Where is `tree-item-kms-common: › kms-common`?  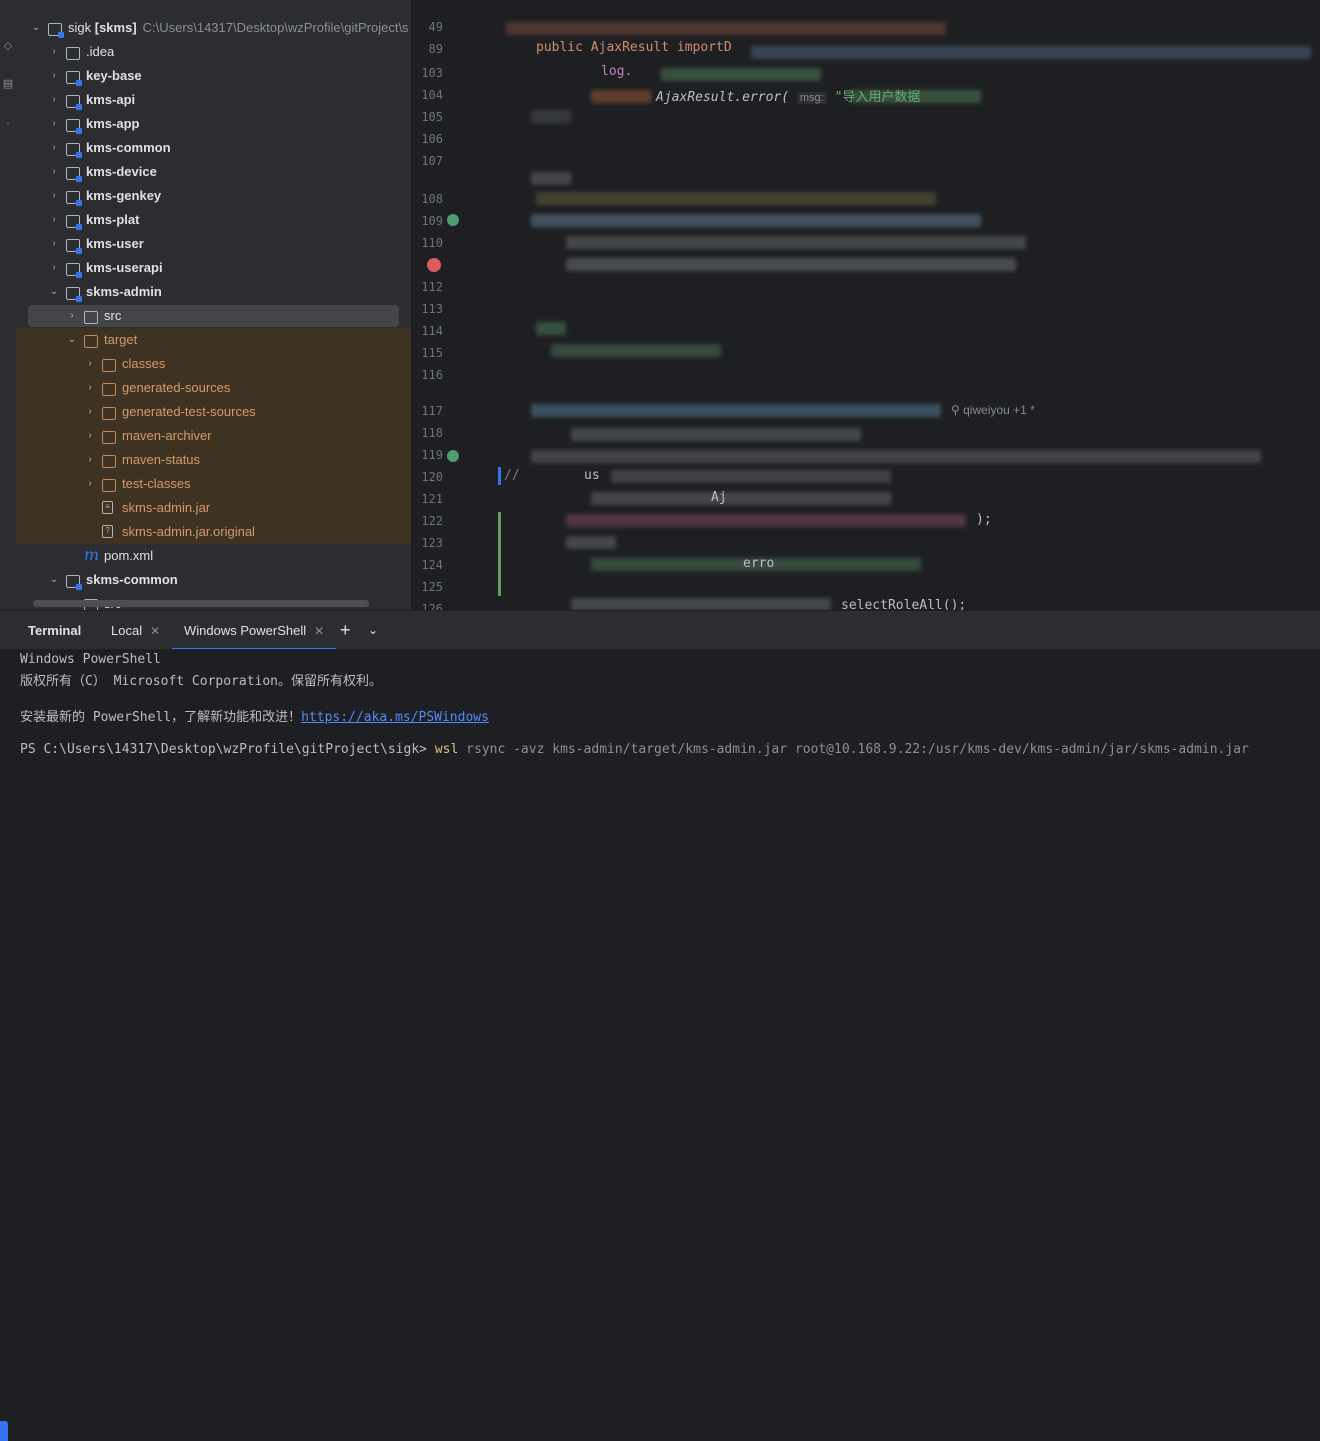 tree-item-kms-common: › kms-common is located at coordinates (213, 148).